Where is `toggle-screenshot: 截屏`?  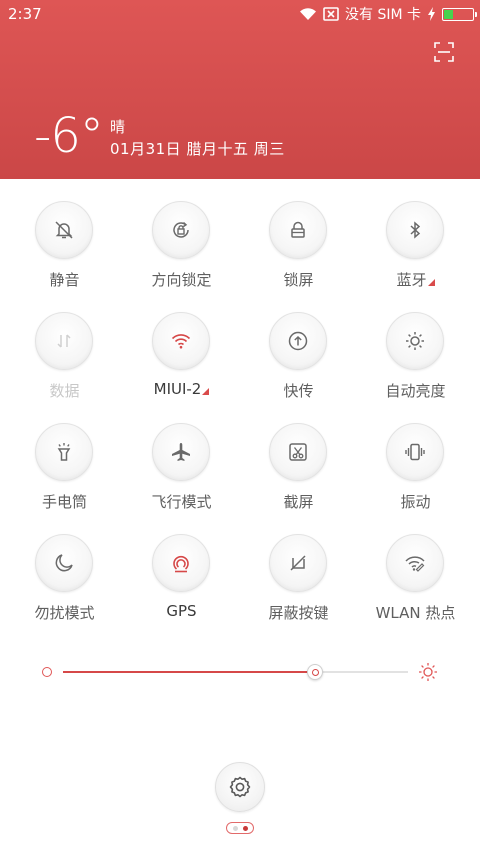 toggle-screenshot: 截屏 is located at coordinates (298, 456).